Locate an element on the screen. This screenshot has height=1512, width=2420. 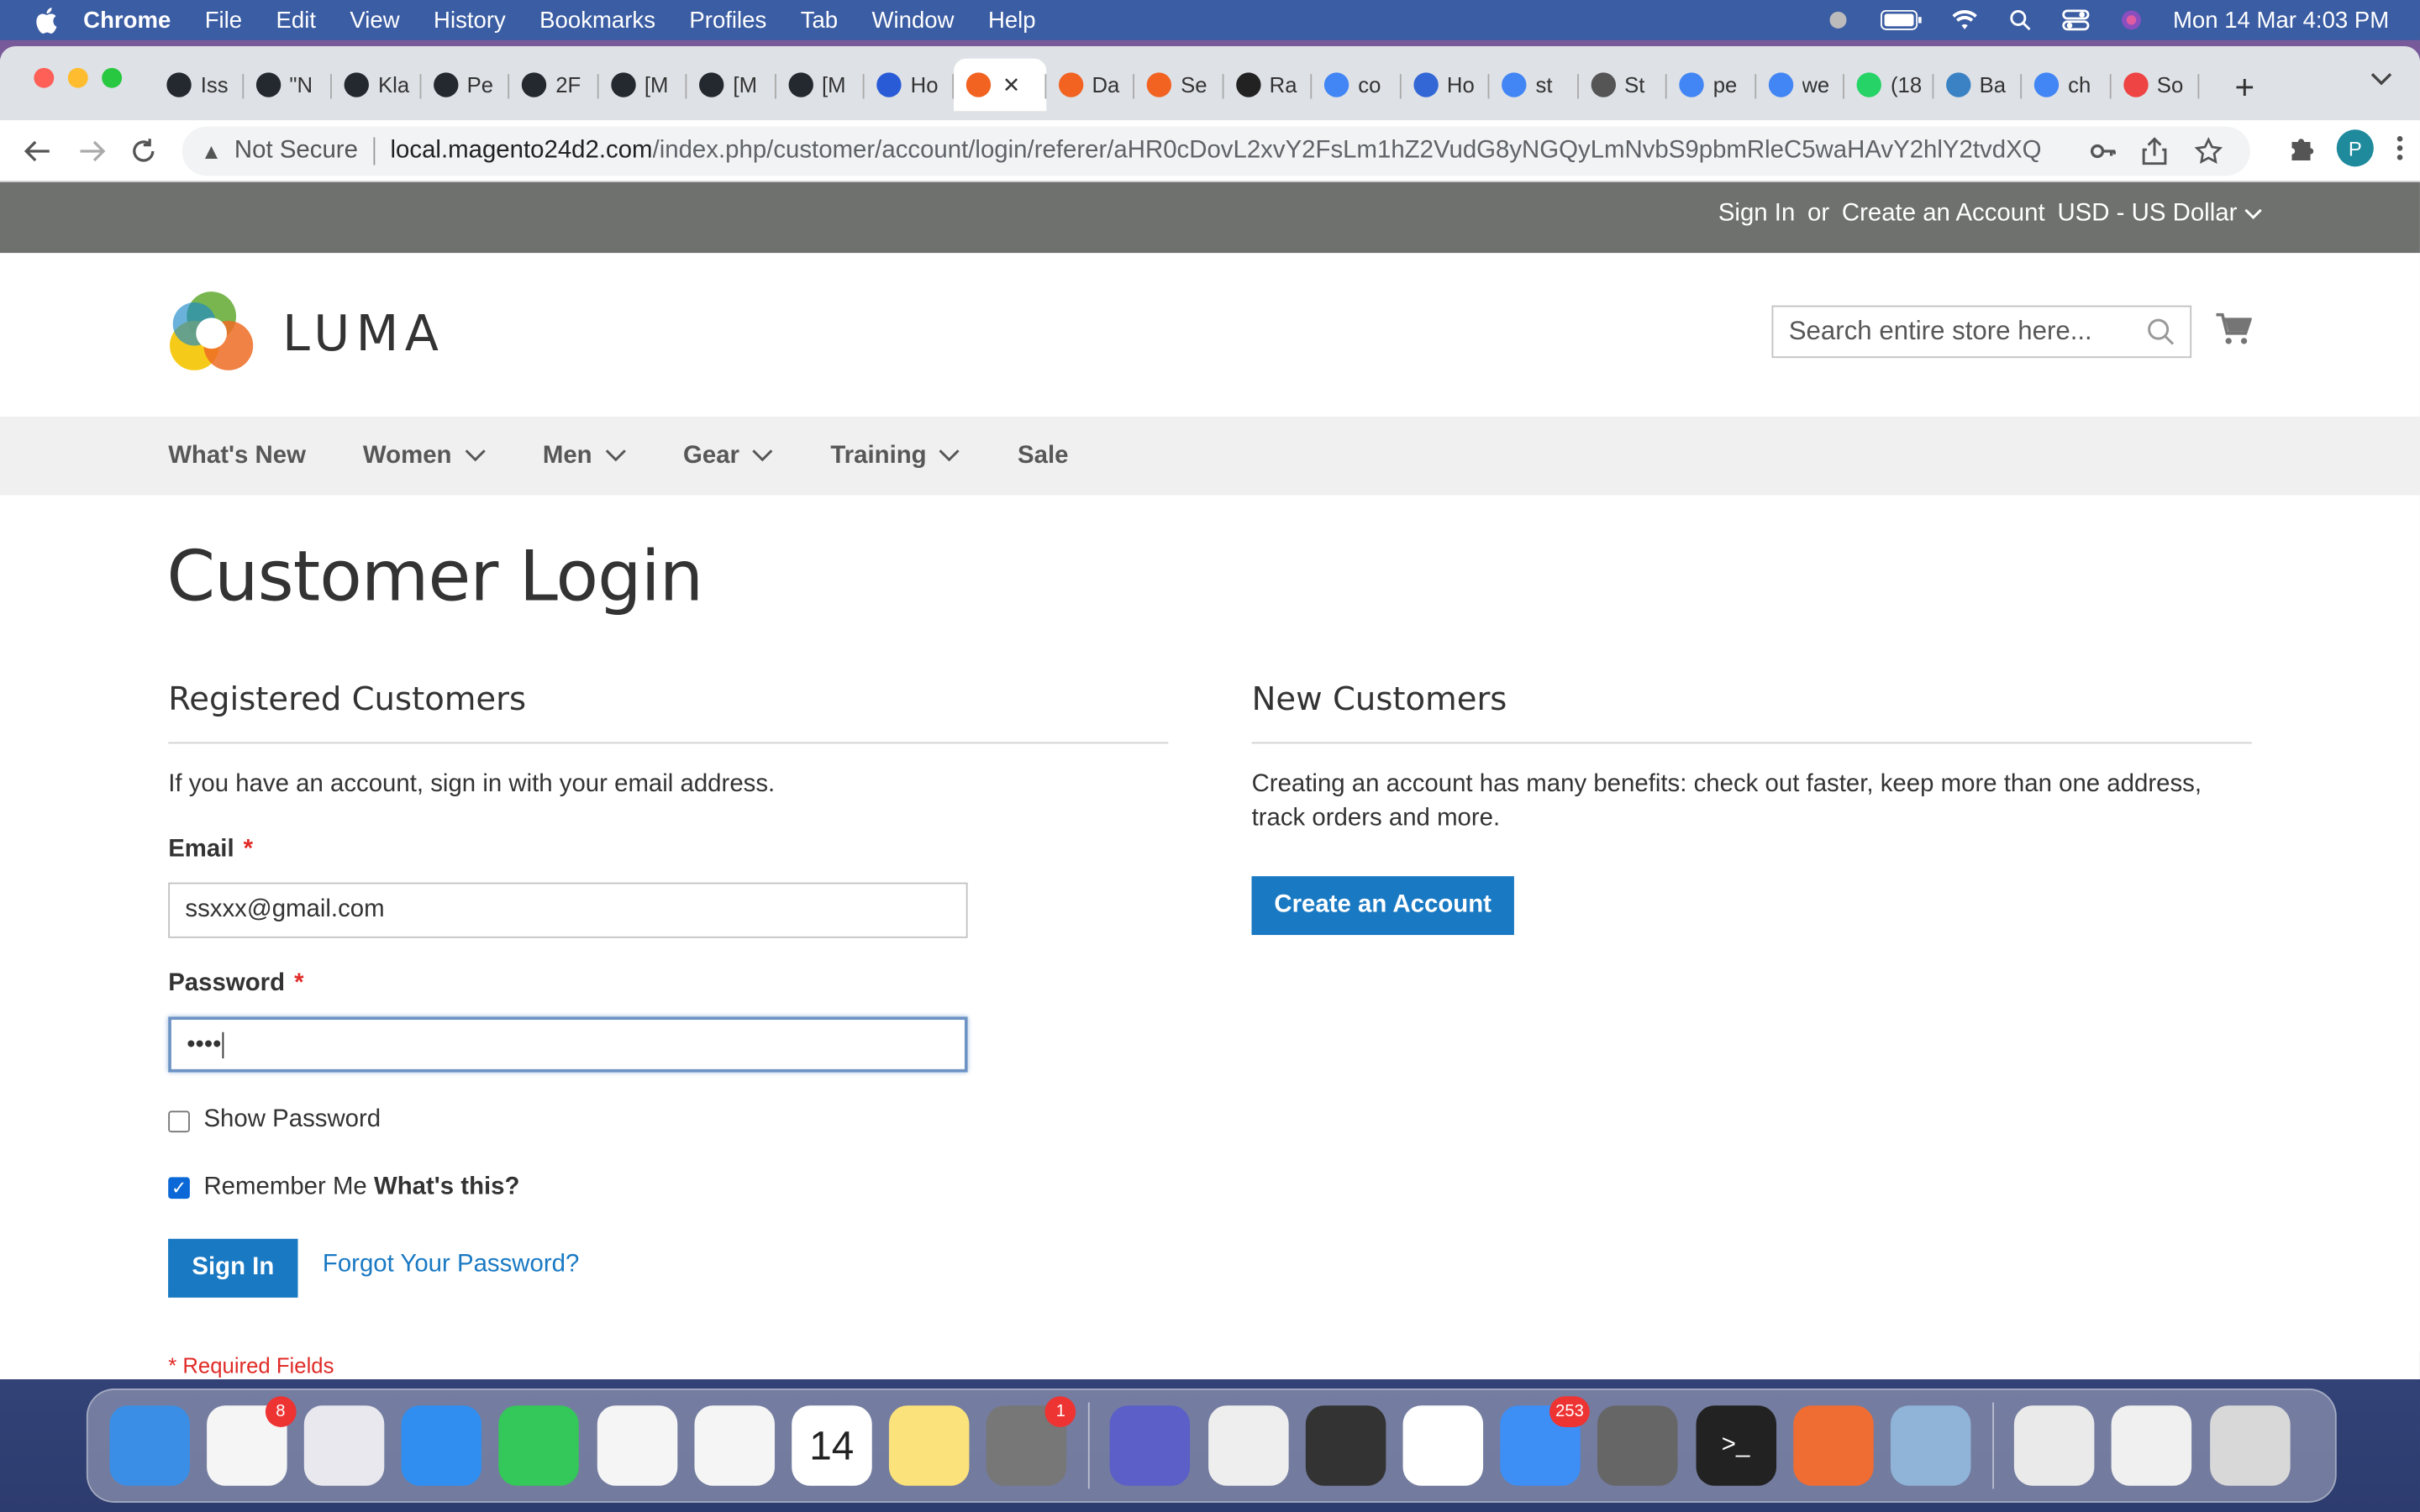
forgot-password-link: Forgot Your Password? is located at coordinates (451, 1265).